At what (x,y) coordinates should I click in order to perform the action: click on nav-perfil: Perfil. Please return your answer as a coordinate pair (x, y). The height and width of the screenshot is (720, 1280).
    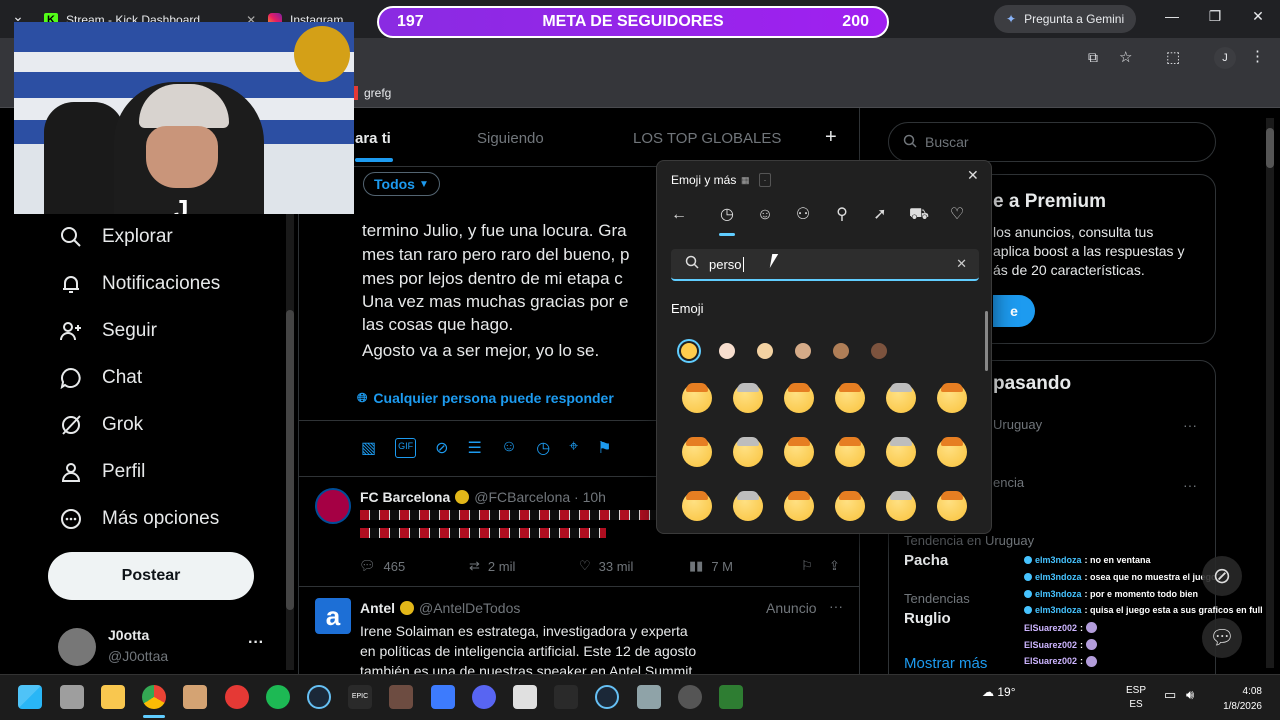
    Looking at the image, I should click on (101, 472).